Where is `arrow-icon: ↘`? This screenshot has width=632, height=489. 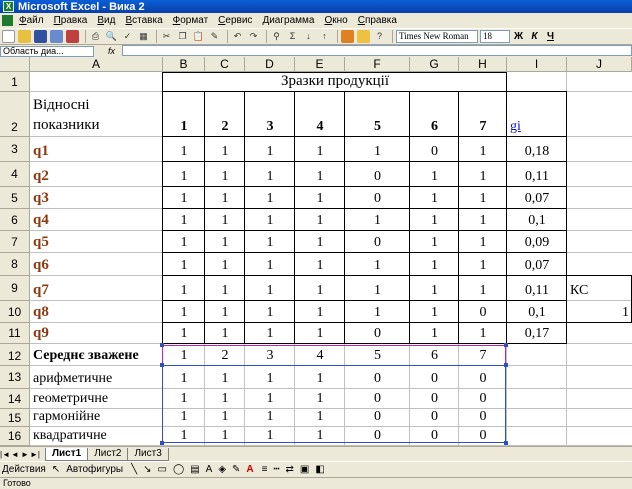 arrow-icon: ↘ is located at coordinates (147, 469).